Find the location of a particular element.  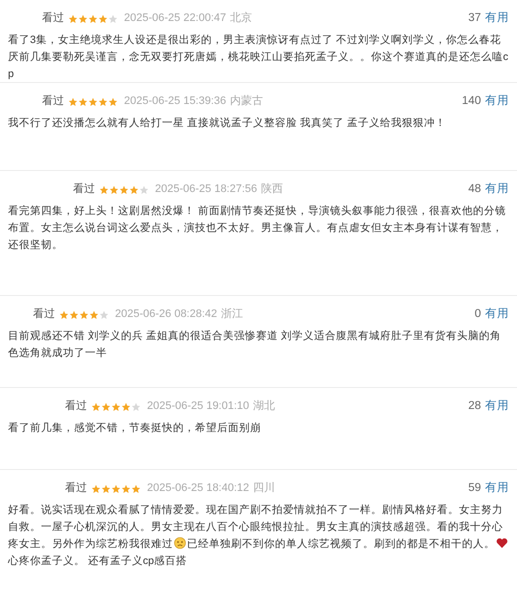

vote-count: 59 is located at coordinates (474, 488).